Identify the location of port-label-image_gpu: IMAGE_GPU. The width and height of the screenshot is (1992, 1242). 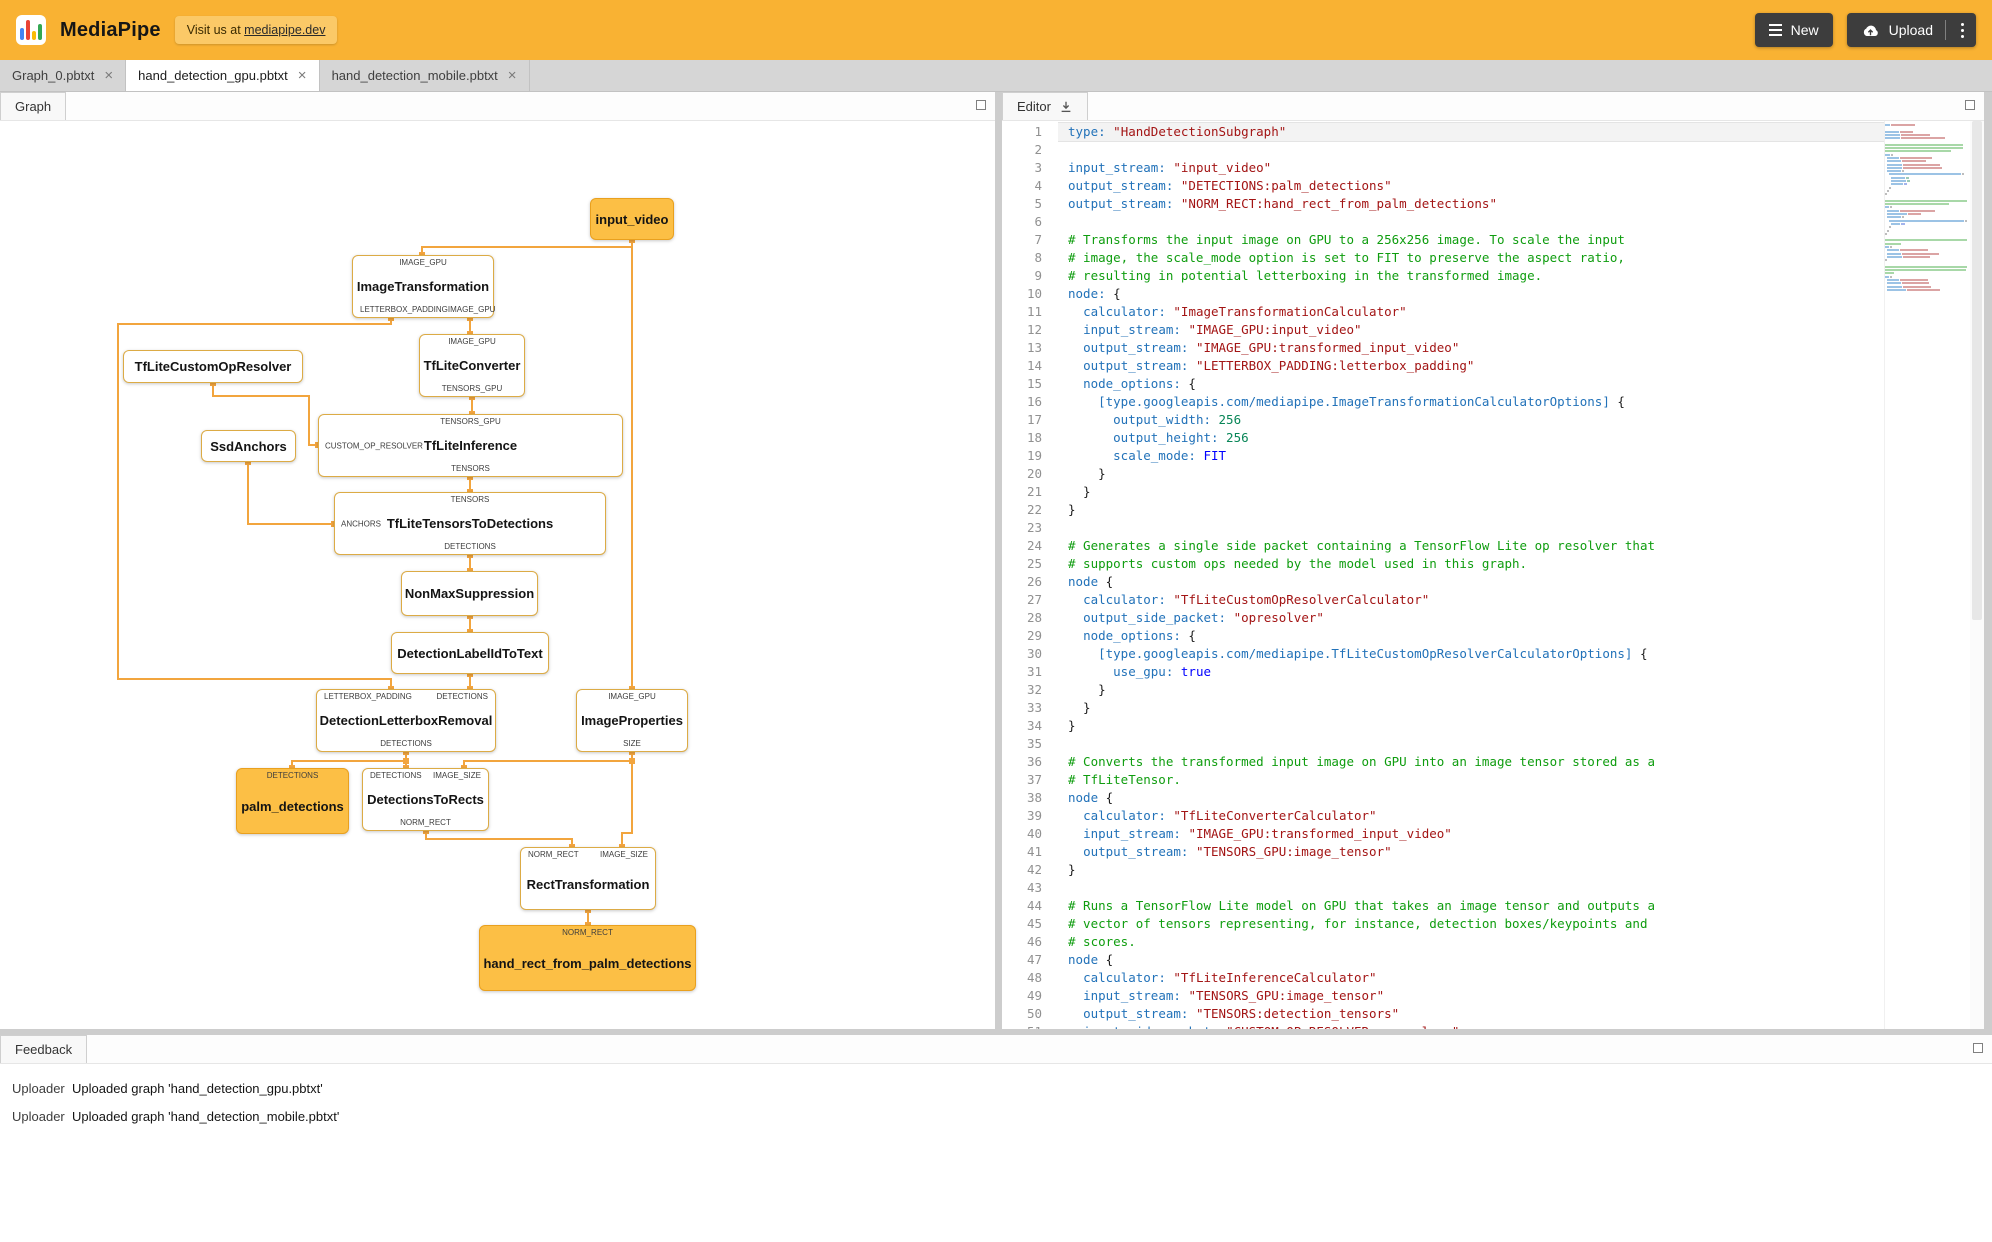
(423, 262).